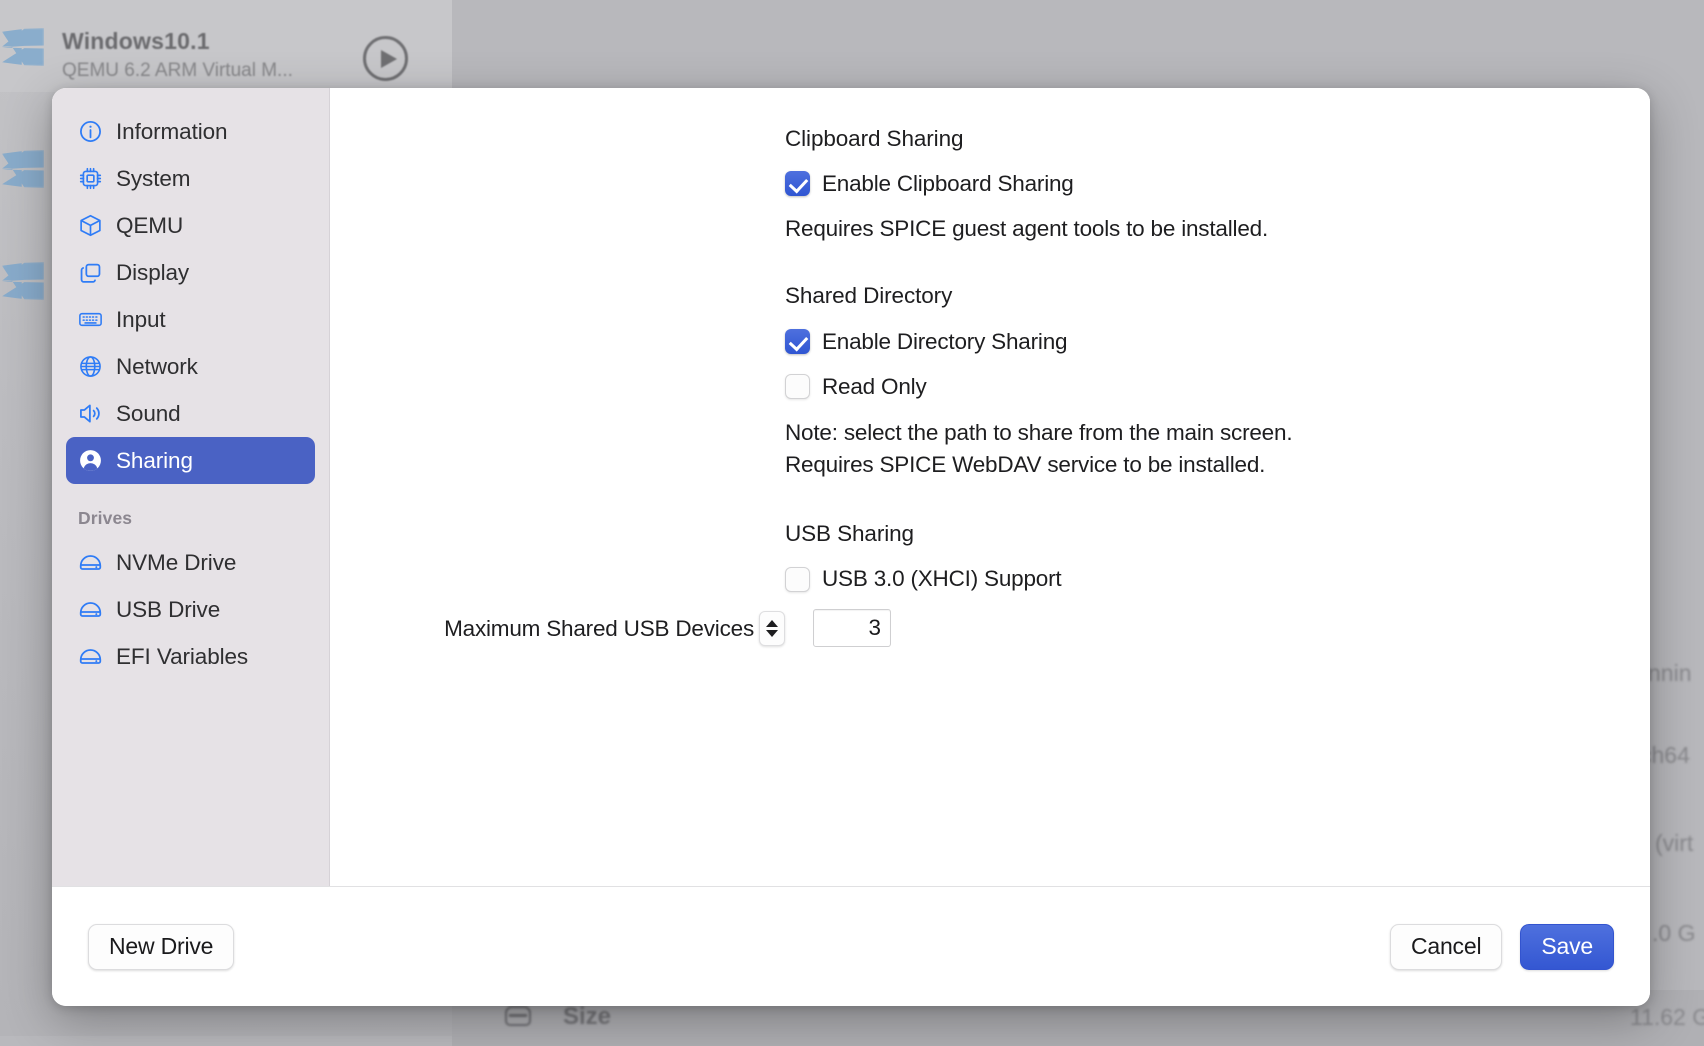 The image size is (1704, 1046). I want to click on sidebar-group-drives: Drives, so click(190, 518).